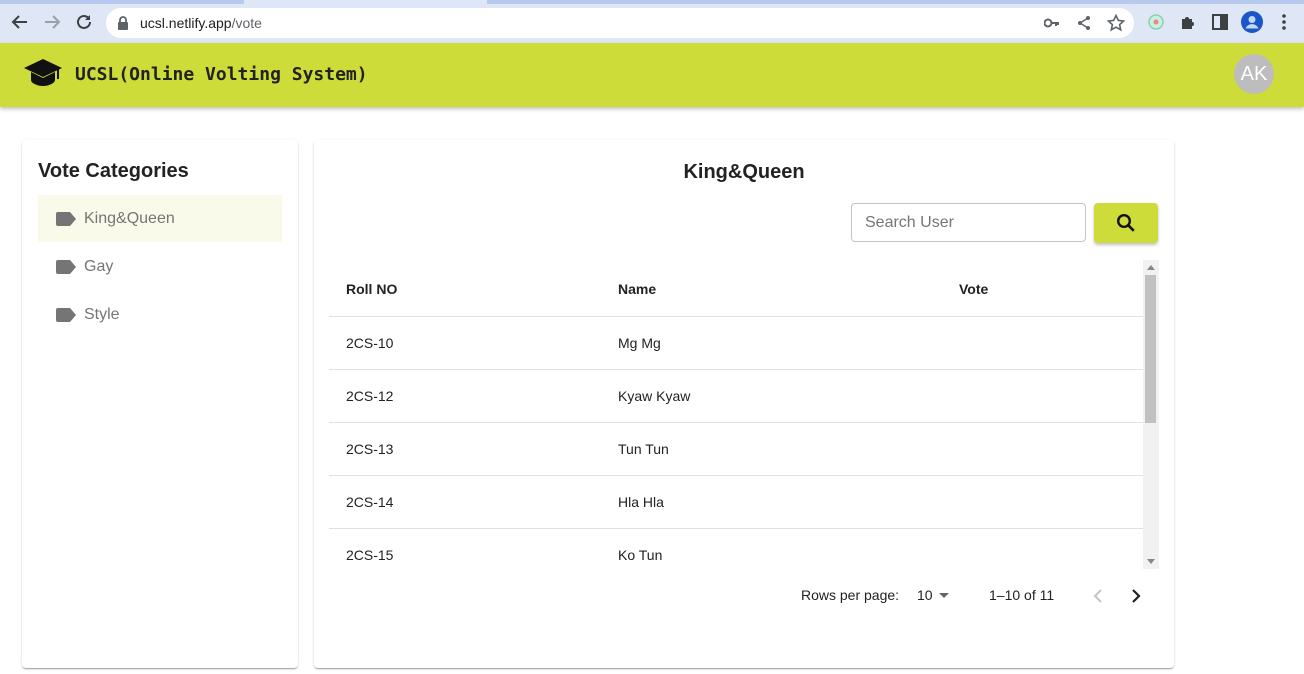 The width and height of the screenshot is (1304, 674). Describe the element at coordinates (620, 23) in the screenshot. I see `address-bar: ucsl.netlify.app/vote` at that location.